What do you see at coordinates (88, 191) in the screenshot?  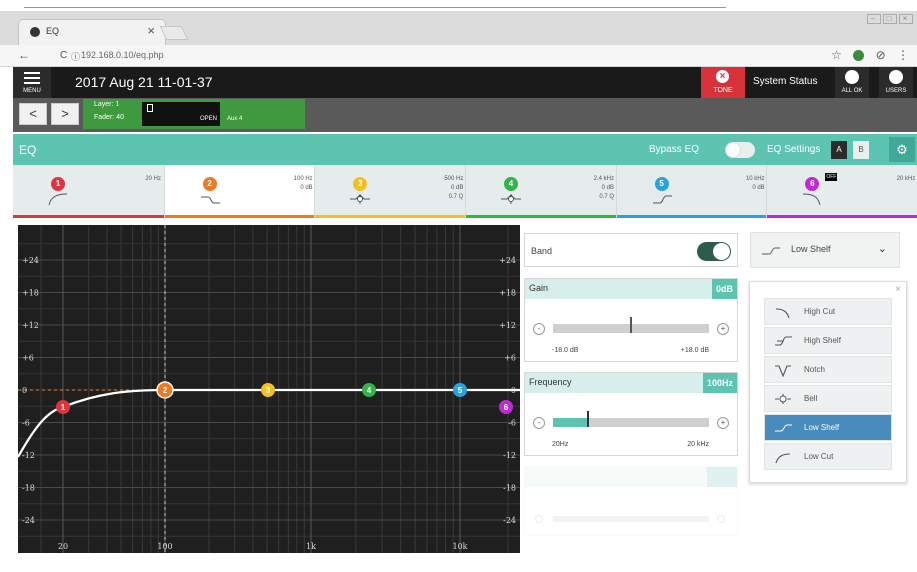 I see `band-tab-1: 1 20 Hz` at bounding box center [88, 191].